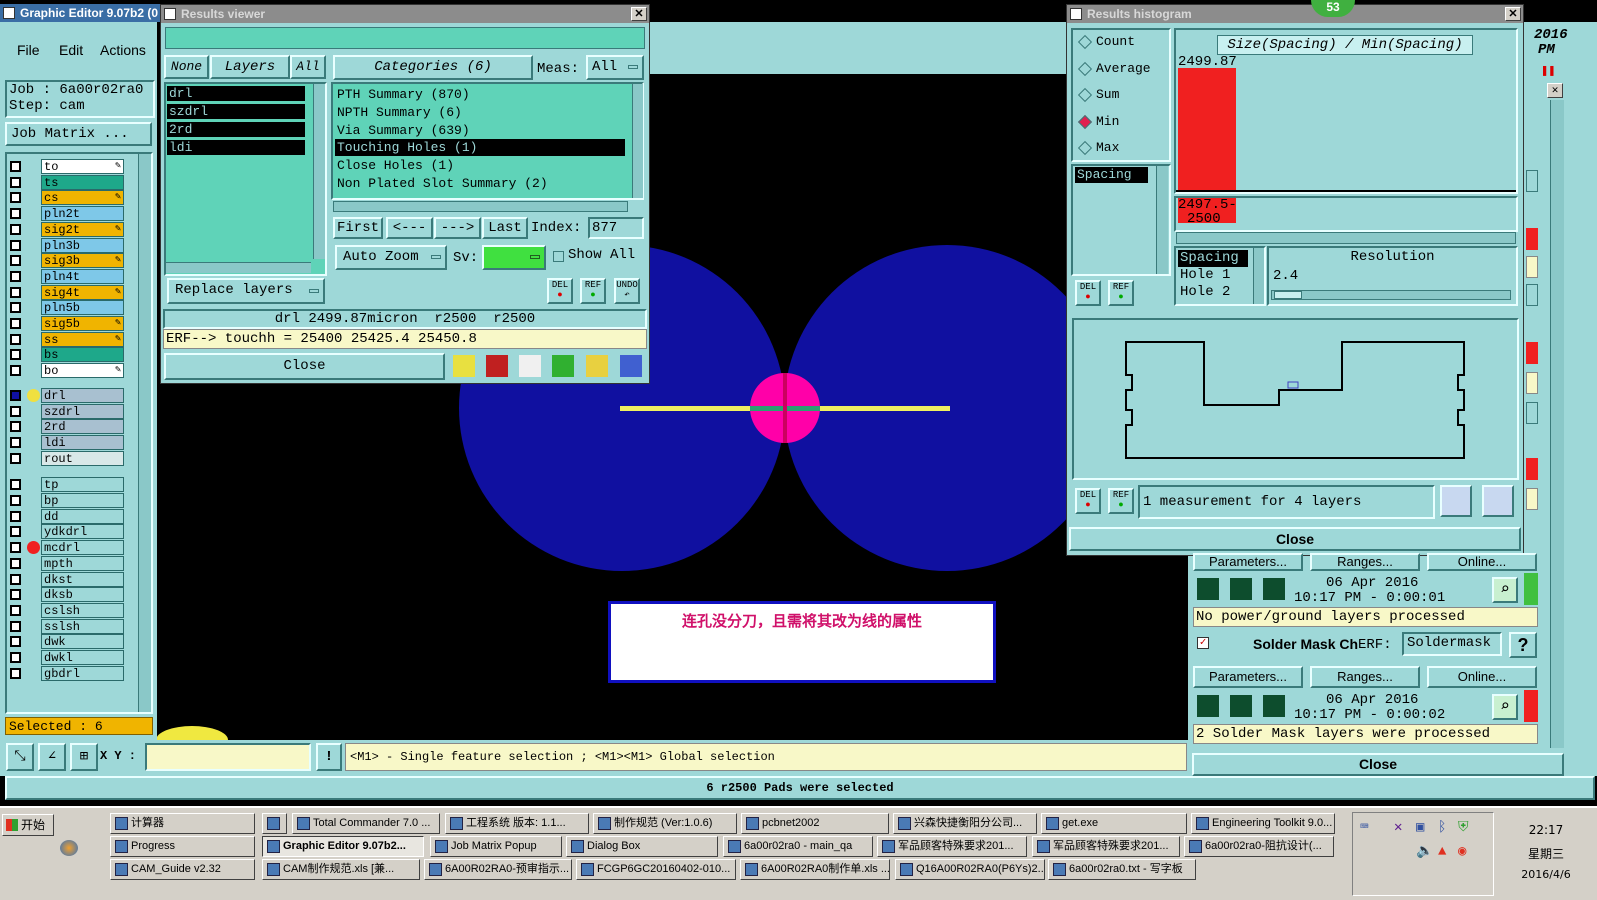 The height and width of the screenshot is (900, 1597). Describe the element at coordinates (228, 757) in the screenshot. I see `xy-input` at that location.